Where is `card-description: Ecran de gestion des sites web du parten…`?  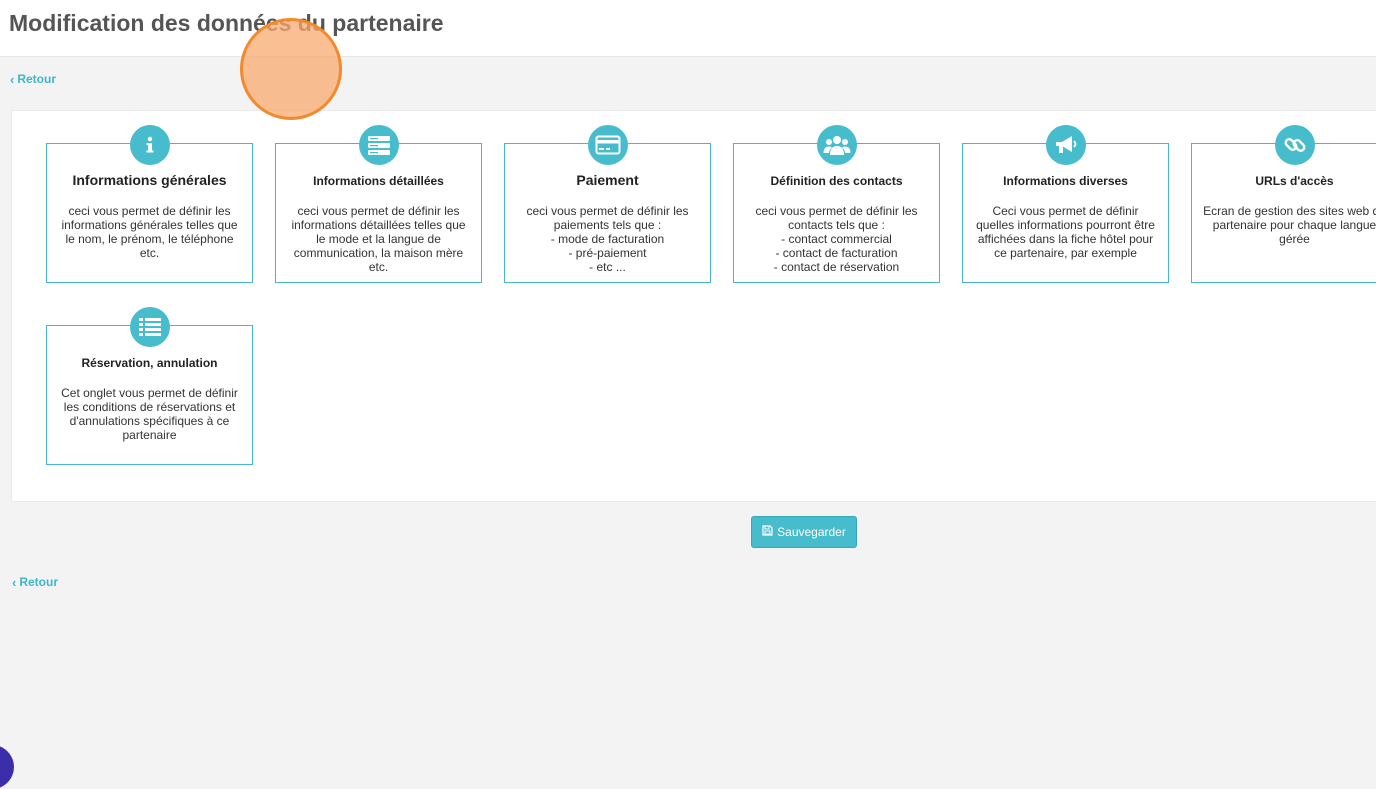 card-description: Ecran de gestion des sites web du parten… is located at coordinates (1289, 225).